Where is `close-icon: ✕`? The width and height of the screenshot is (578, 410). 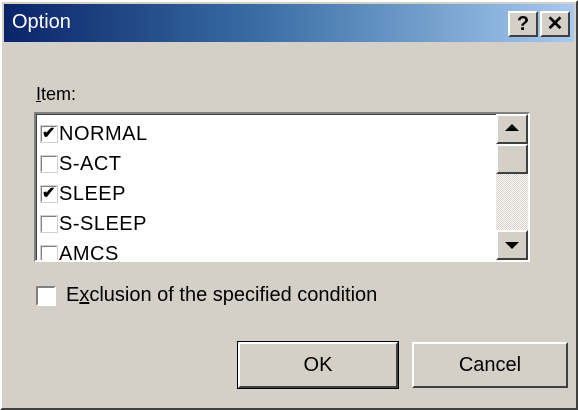 close-icon: ✕ is located at coordinates (555, 24).